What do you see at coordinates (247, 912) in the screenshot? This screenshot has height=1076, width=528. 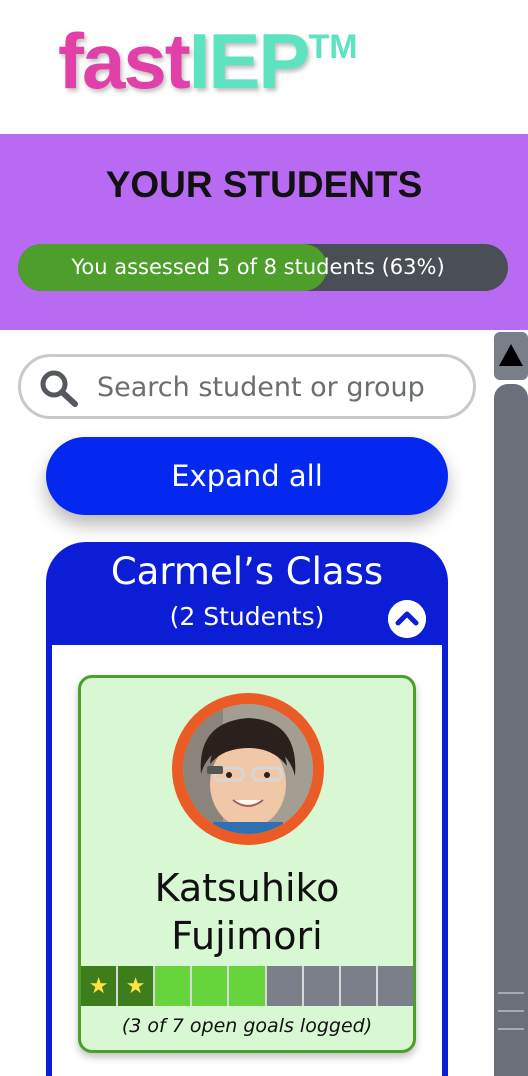 I see `student-name: Katsuhiko Fujimori` at bounding box center [247, 912].